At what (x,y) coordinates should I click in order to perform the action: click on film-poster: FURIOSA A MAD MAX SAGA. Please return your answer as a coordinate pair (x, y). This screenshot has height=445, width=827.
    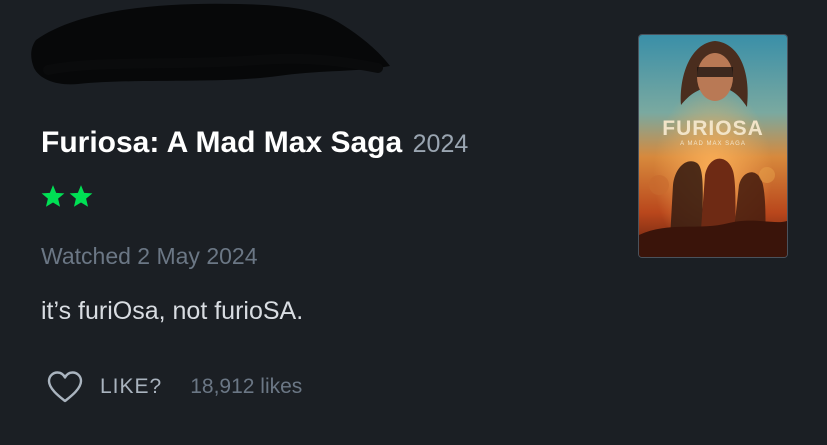
    Looking at the image, I should click on (713, 146).